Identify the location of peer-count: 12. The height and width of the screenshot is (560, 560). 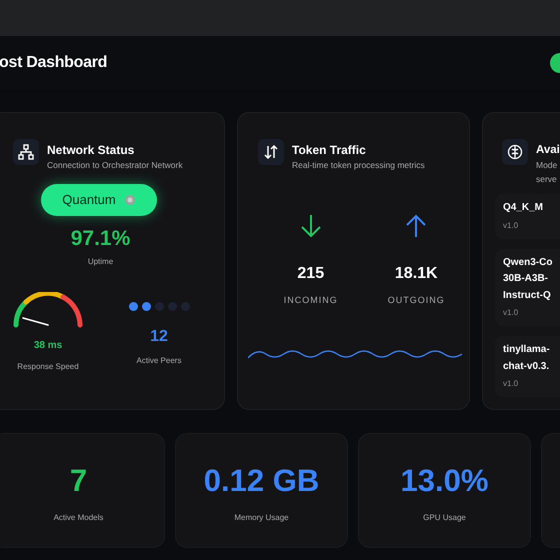
(159, 337).